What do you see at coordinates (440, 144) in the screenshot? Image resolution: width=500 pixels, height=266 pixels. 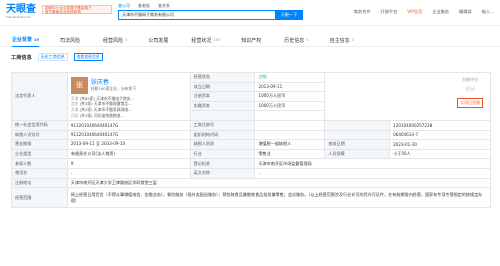 I see `approve-value: 2023-01-30` at bounding box center [440, 144].